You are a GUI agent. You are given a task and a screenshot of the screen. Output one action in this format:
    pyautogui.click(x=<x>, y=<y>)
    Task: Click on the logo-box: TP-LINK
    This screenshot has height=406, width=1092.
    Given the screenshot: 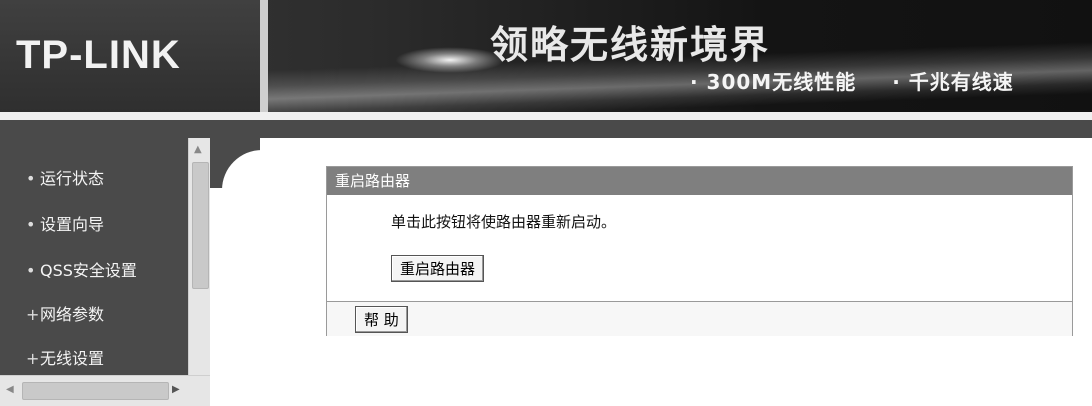 What is the action you would take?
    pyautogui.click(x=134, y=56)
    